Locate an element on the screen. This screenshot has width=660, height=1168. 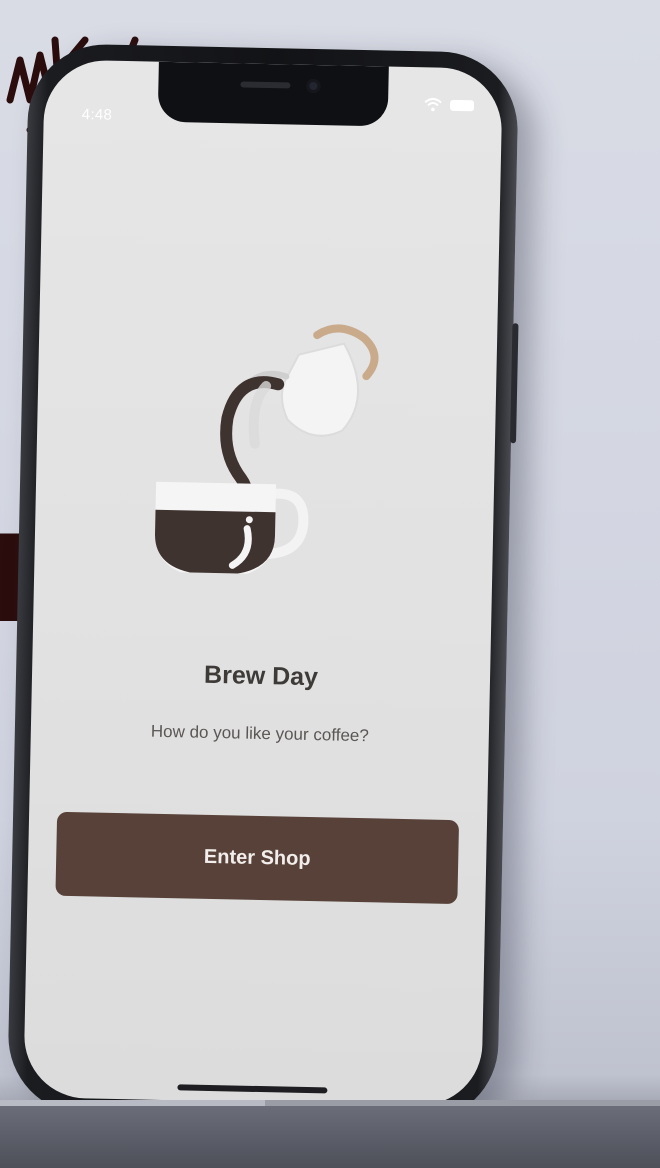
page-subtitle: How do you like your coffee? is located at coordinates (260, 733).